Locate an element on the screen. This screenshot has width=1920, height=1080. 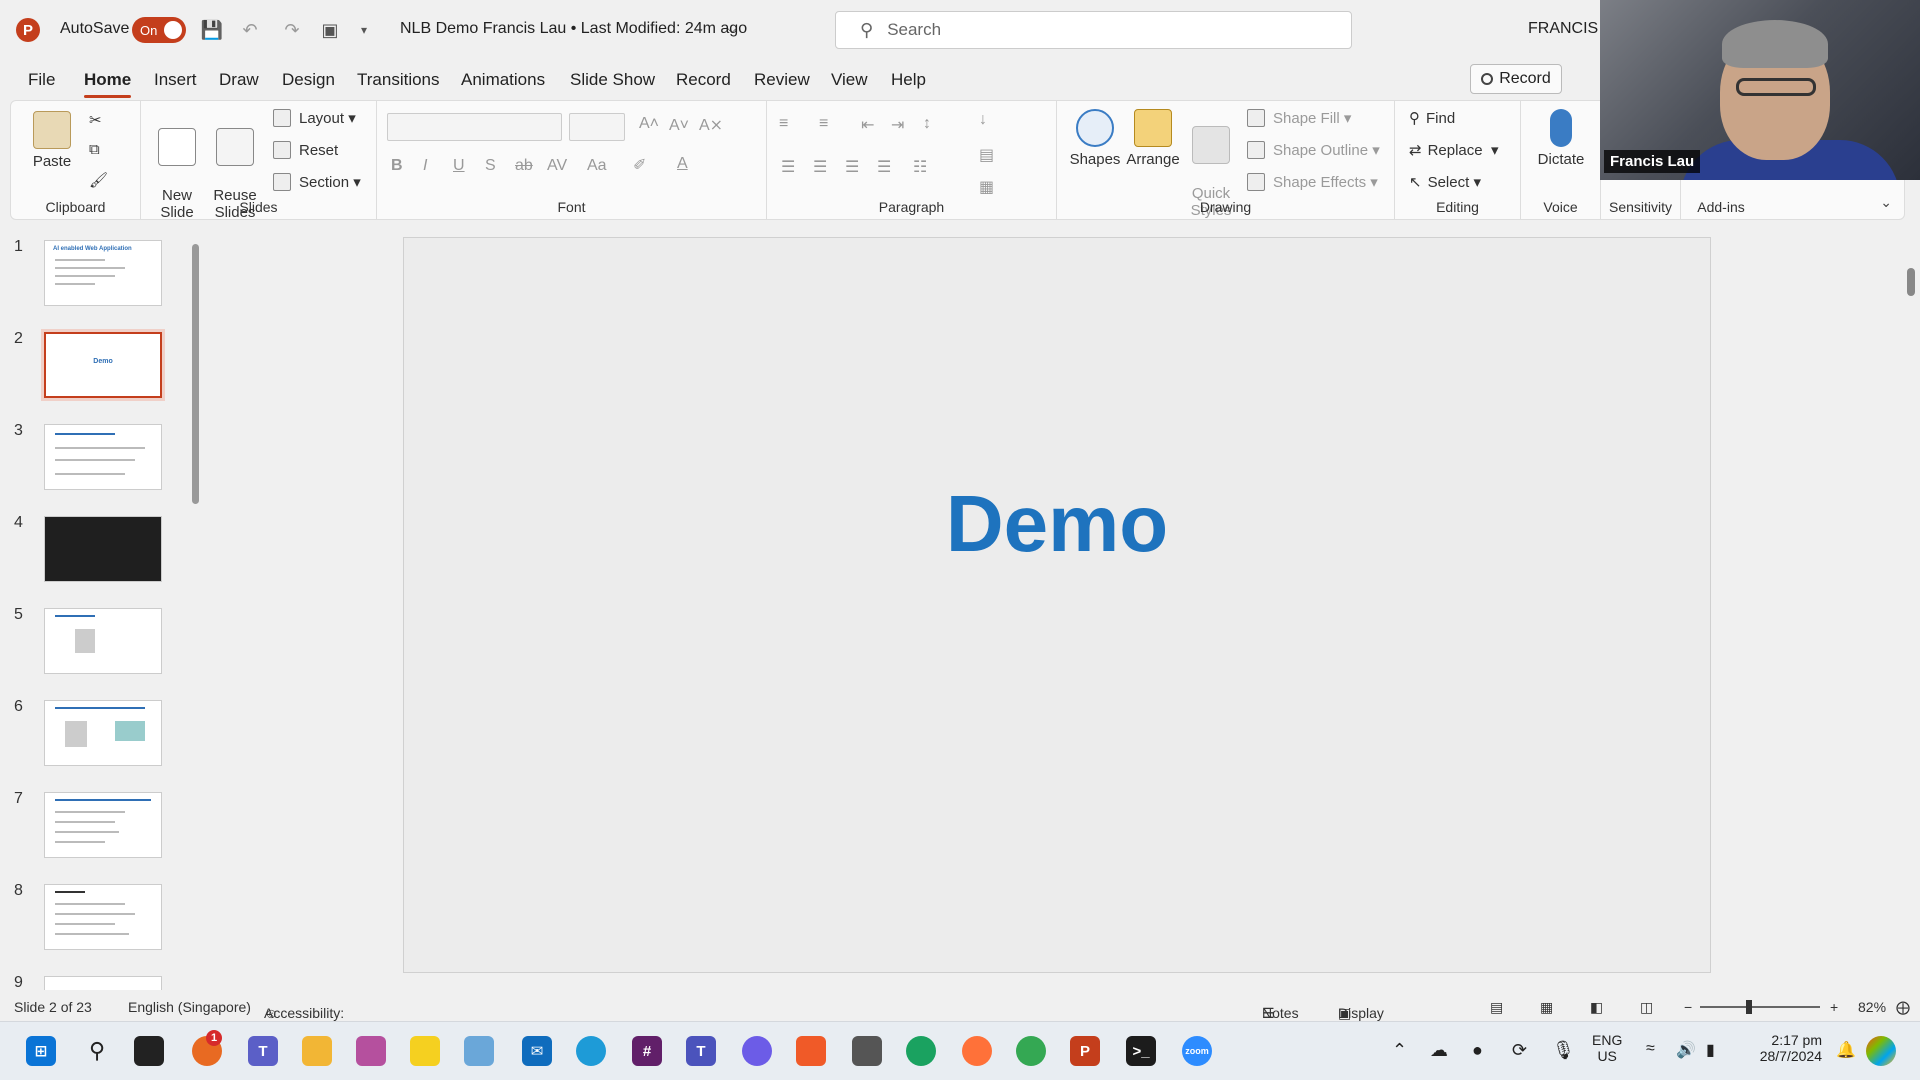
section-button: Section ▾ is located at coordinates (317, 182).